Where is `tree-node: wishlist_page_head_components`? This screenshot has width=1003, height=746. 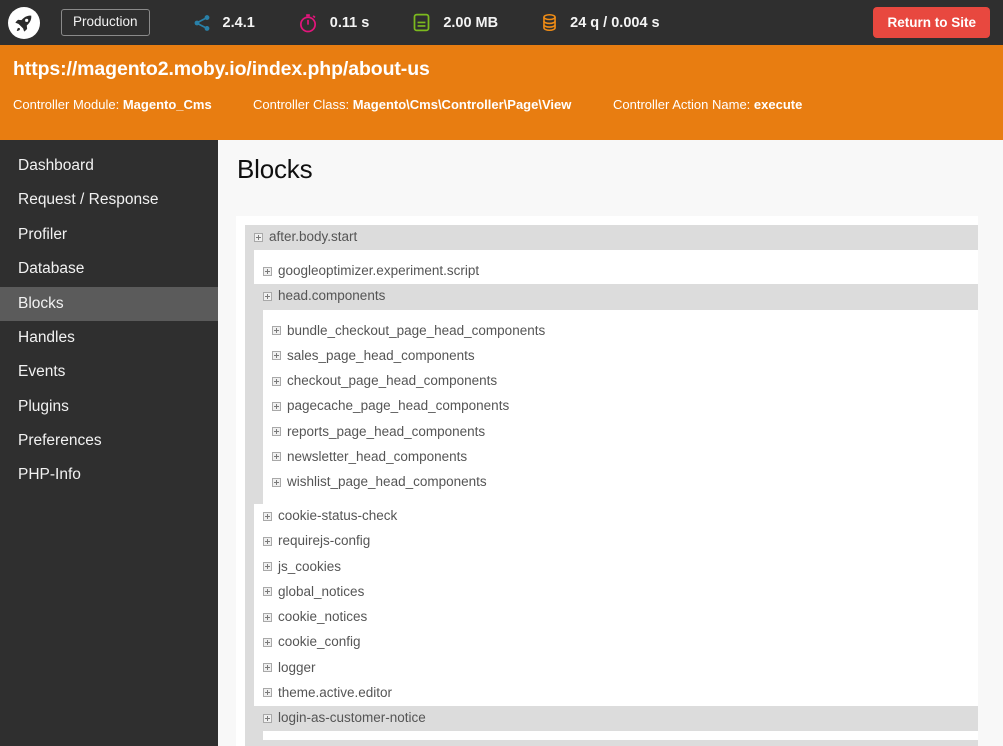
tree-node: wishlist_page_head_components is located at coordinates (620, 482).